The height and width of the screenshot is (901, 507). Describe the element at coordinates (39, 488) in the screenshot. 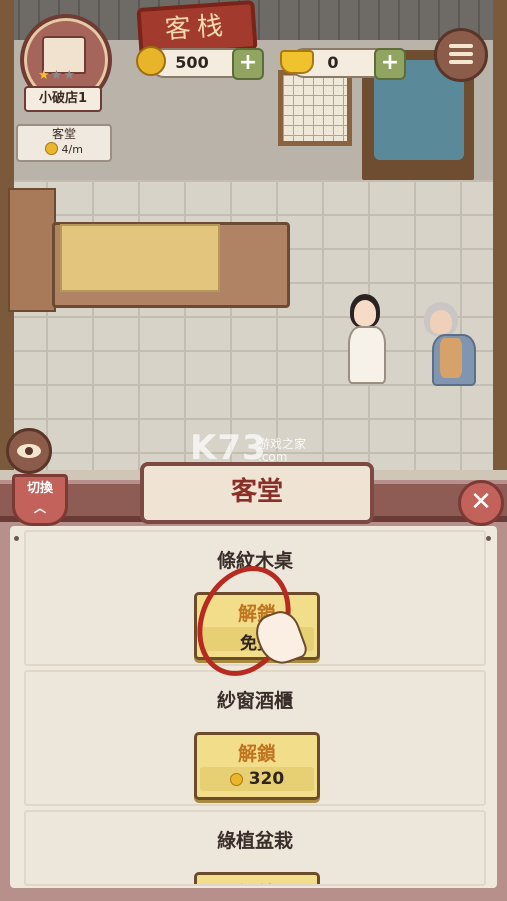

I see `switch-label: 切換` at that location.